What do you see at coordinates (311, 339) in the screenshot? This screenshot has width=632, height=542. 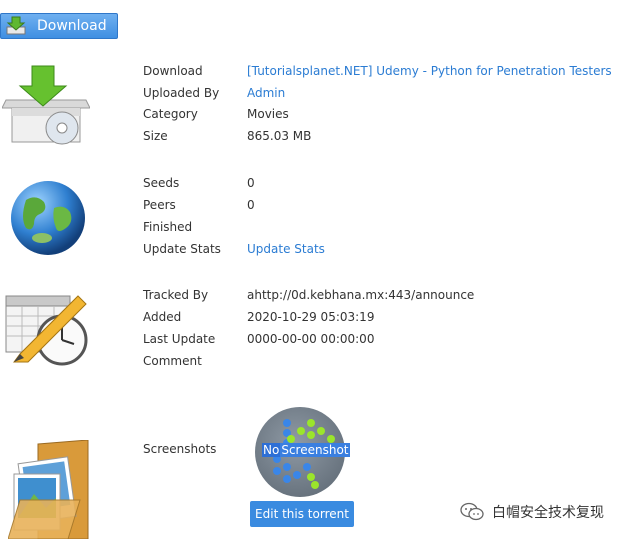 I see `last-update-value: 0000-00-00 00:00:00` at bounding box center [311, 339].